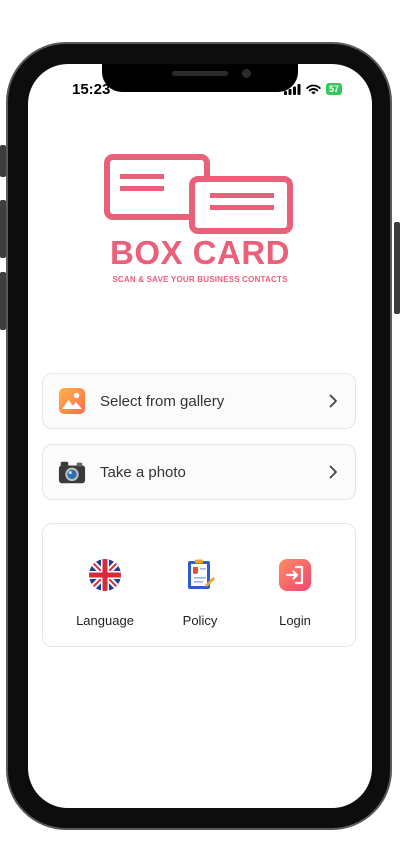 The image size is (400, 866). What do you see at coordinates (333, 89) in the screenshot?
I see `battery-icon: 57` at bounding box center [333, 89].